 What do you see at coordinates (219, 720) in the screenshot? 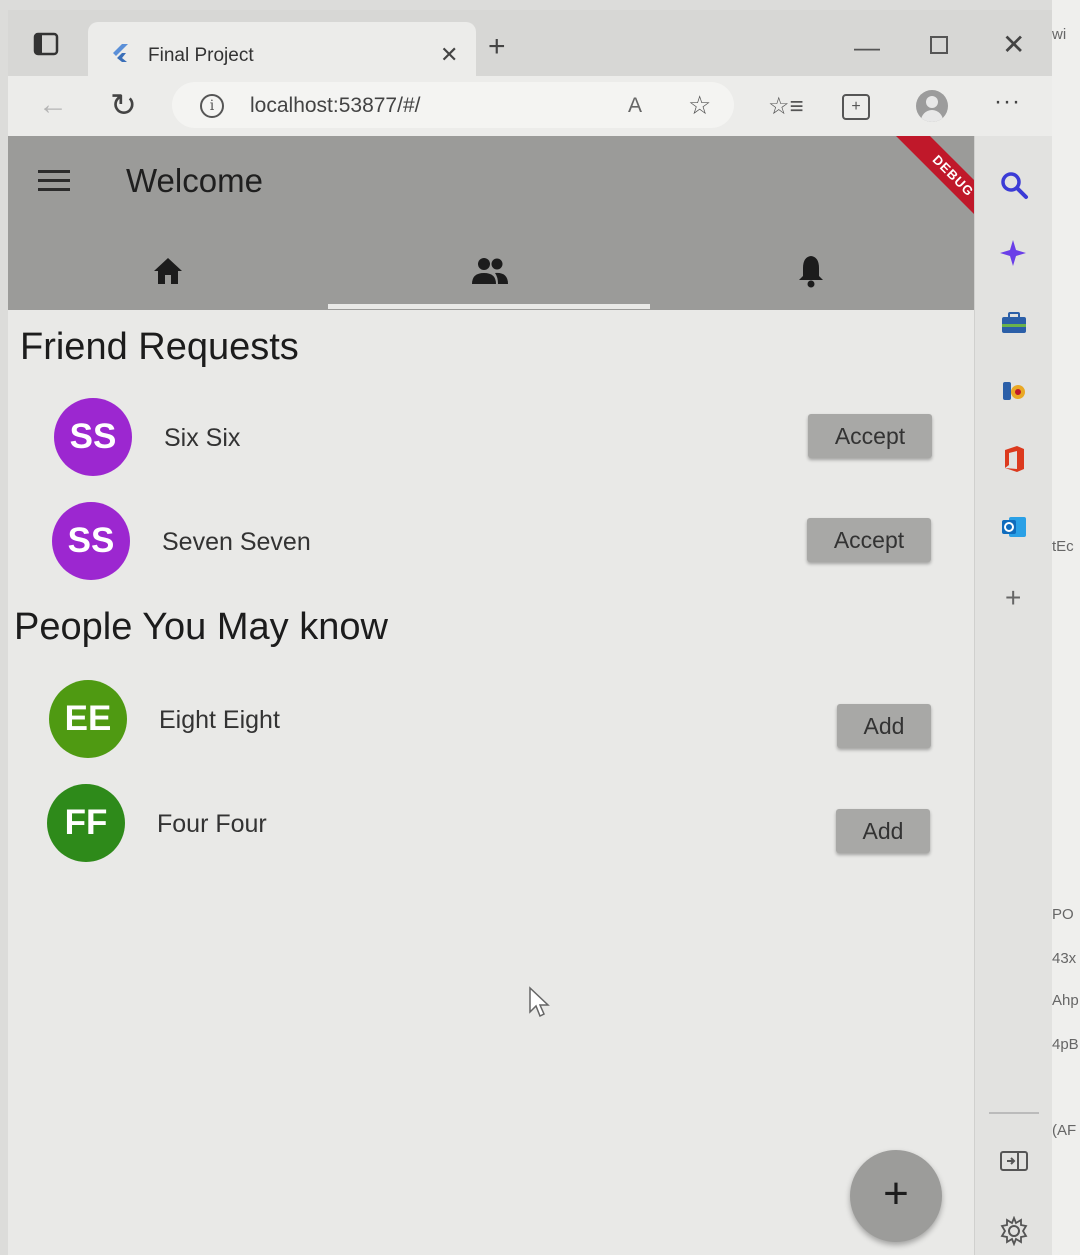
I see `suggestion-name: Eight Eight` at bounding box center [219, 720].